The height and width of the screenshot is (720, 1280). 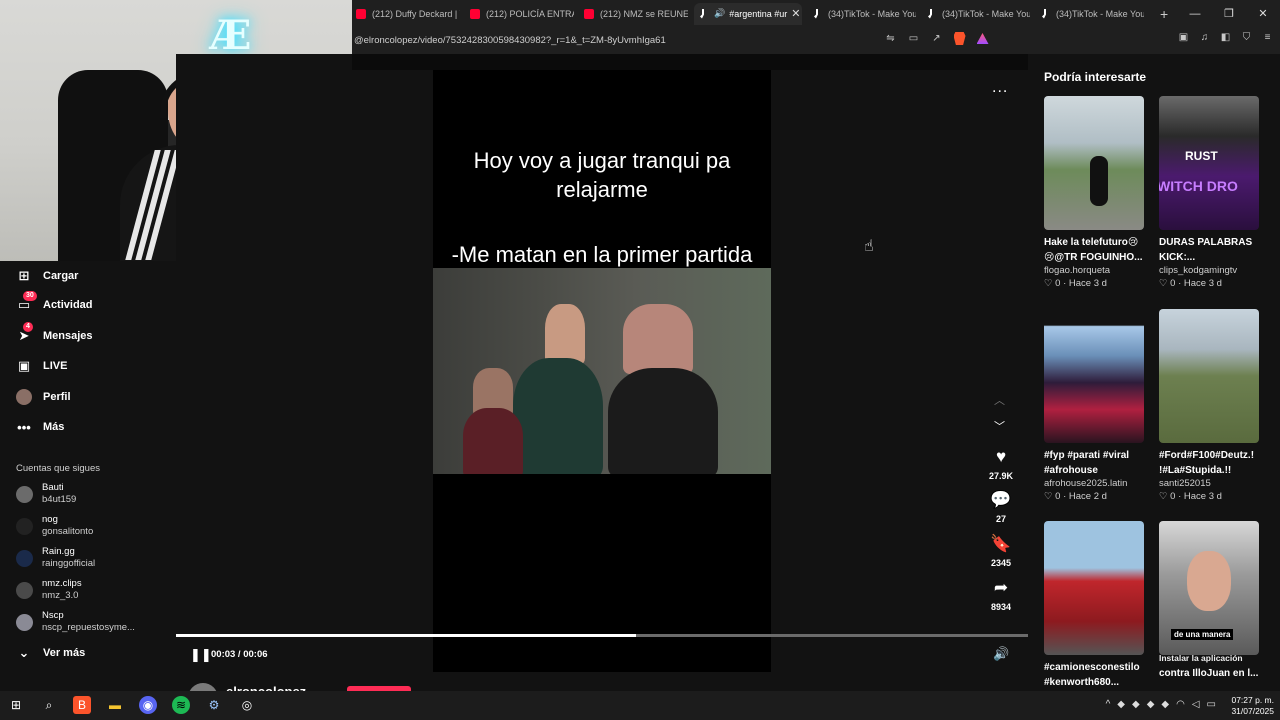 What do you see at coordinates (24, 365) in the screenshot?
I see `live-icon: ▣` at bounding box center [24, 365].